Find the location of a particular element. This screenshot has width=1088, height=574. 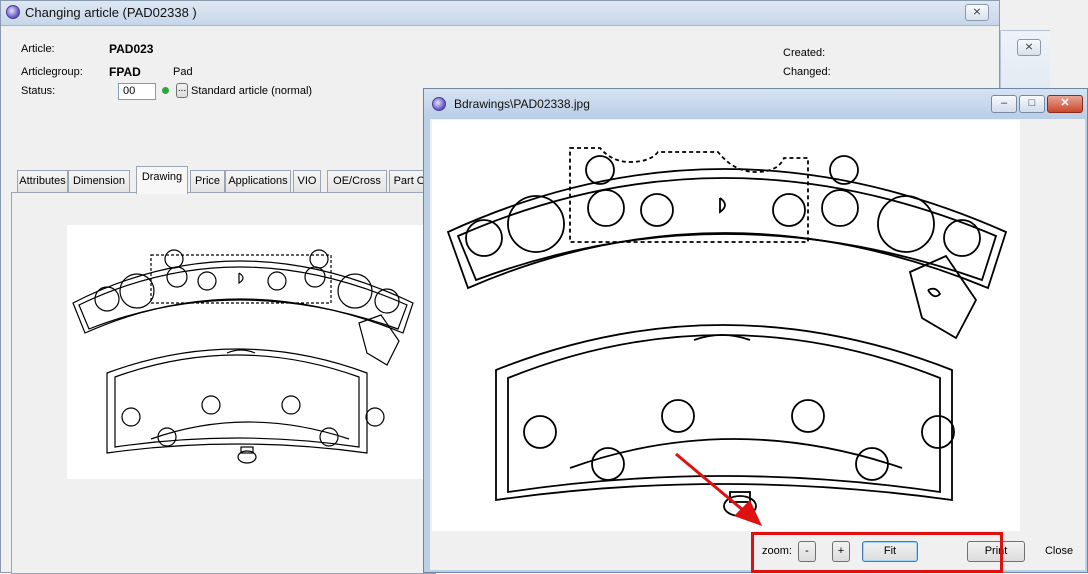

changed-label: Changed: is located at coordinates (807, 72).